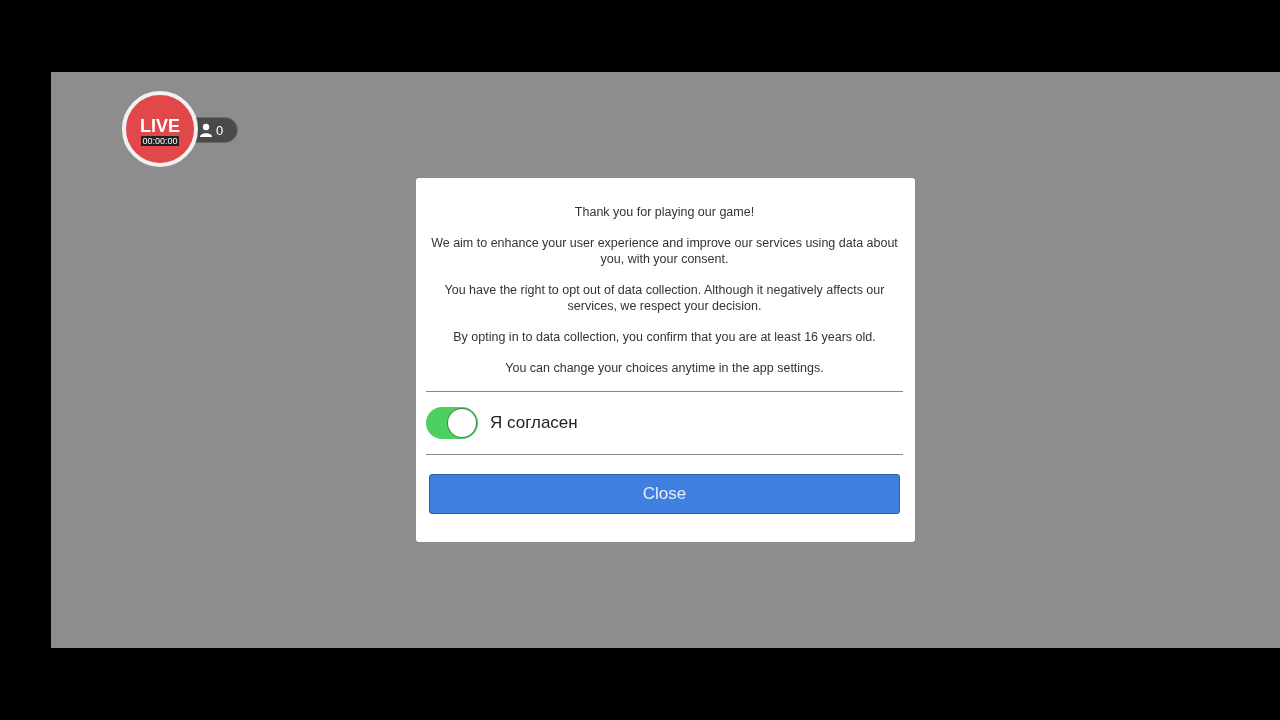 Image resolution: width=1280 pixels, height=720 pixels. What do you see at coordinates (664, 337) in the screenshot?
I see `dialog-text: By opting in to data collection, you confirm that you are at least 16 years old.` at bounding box center [664, 337].